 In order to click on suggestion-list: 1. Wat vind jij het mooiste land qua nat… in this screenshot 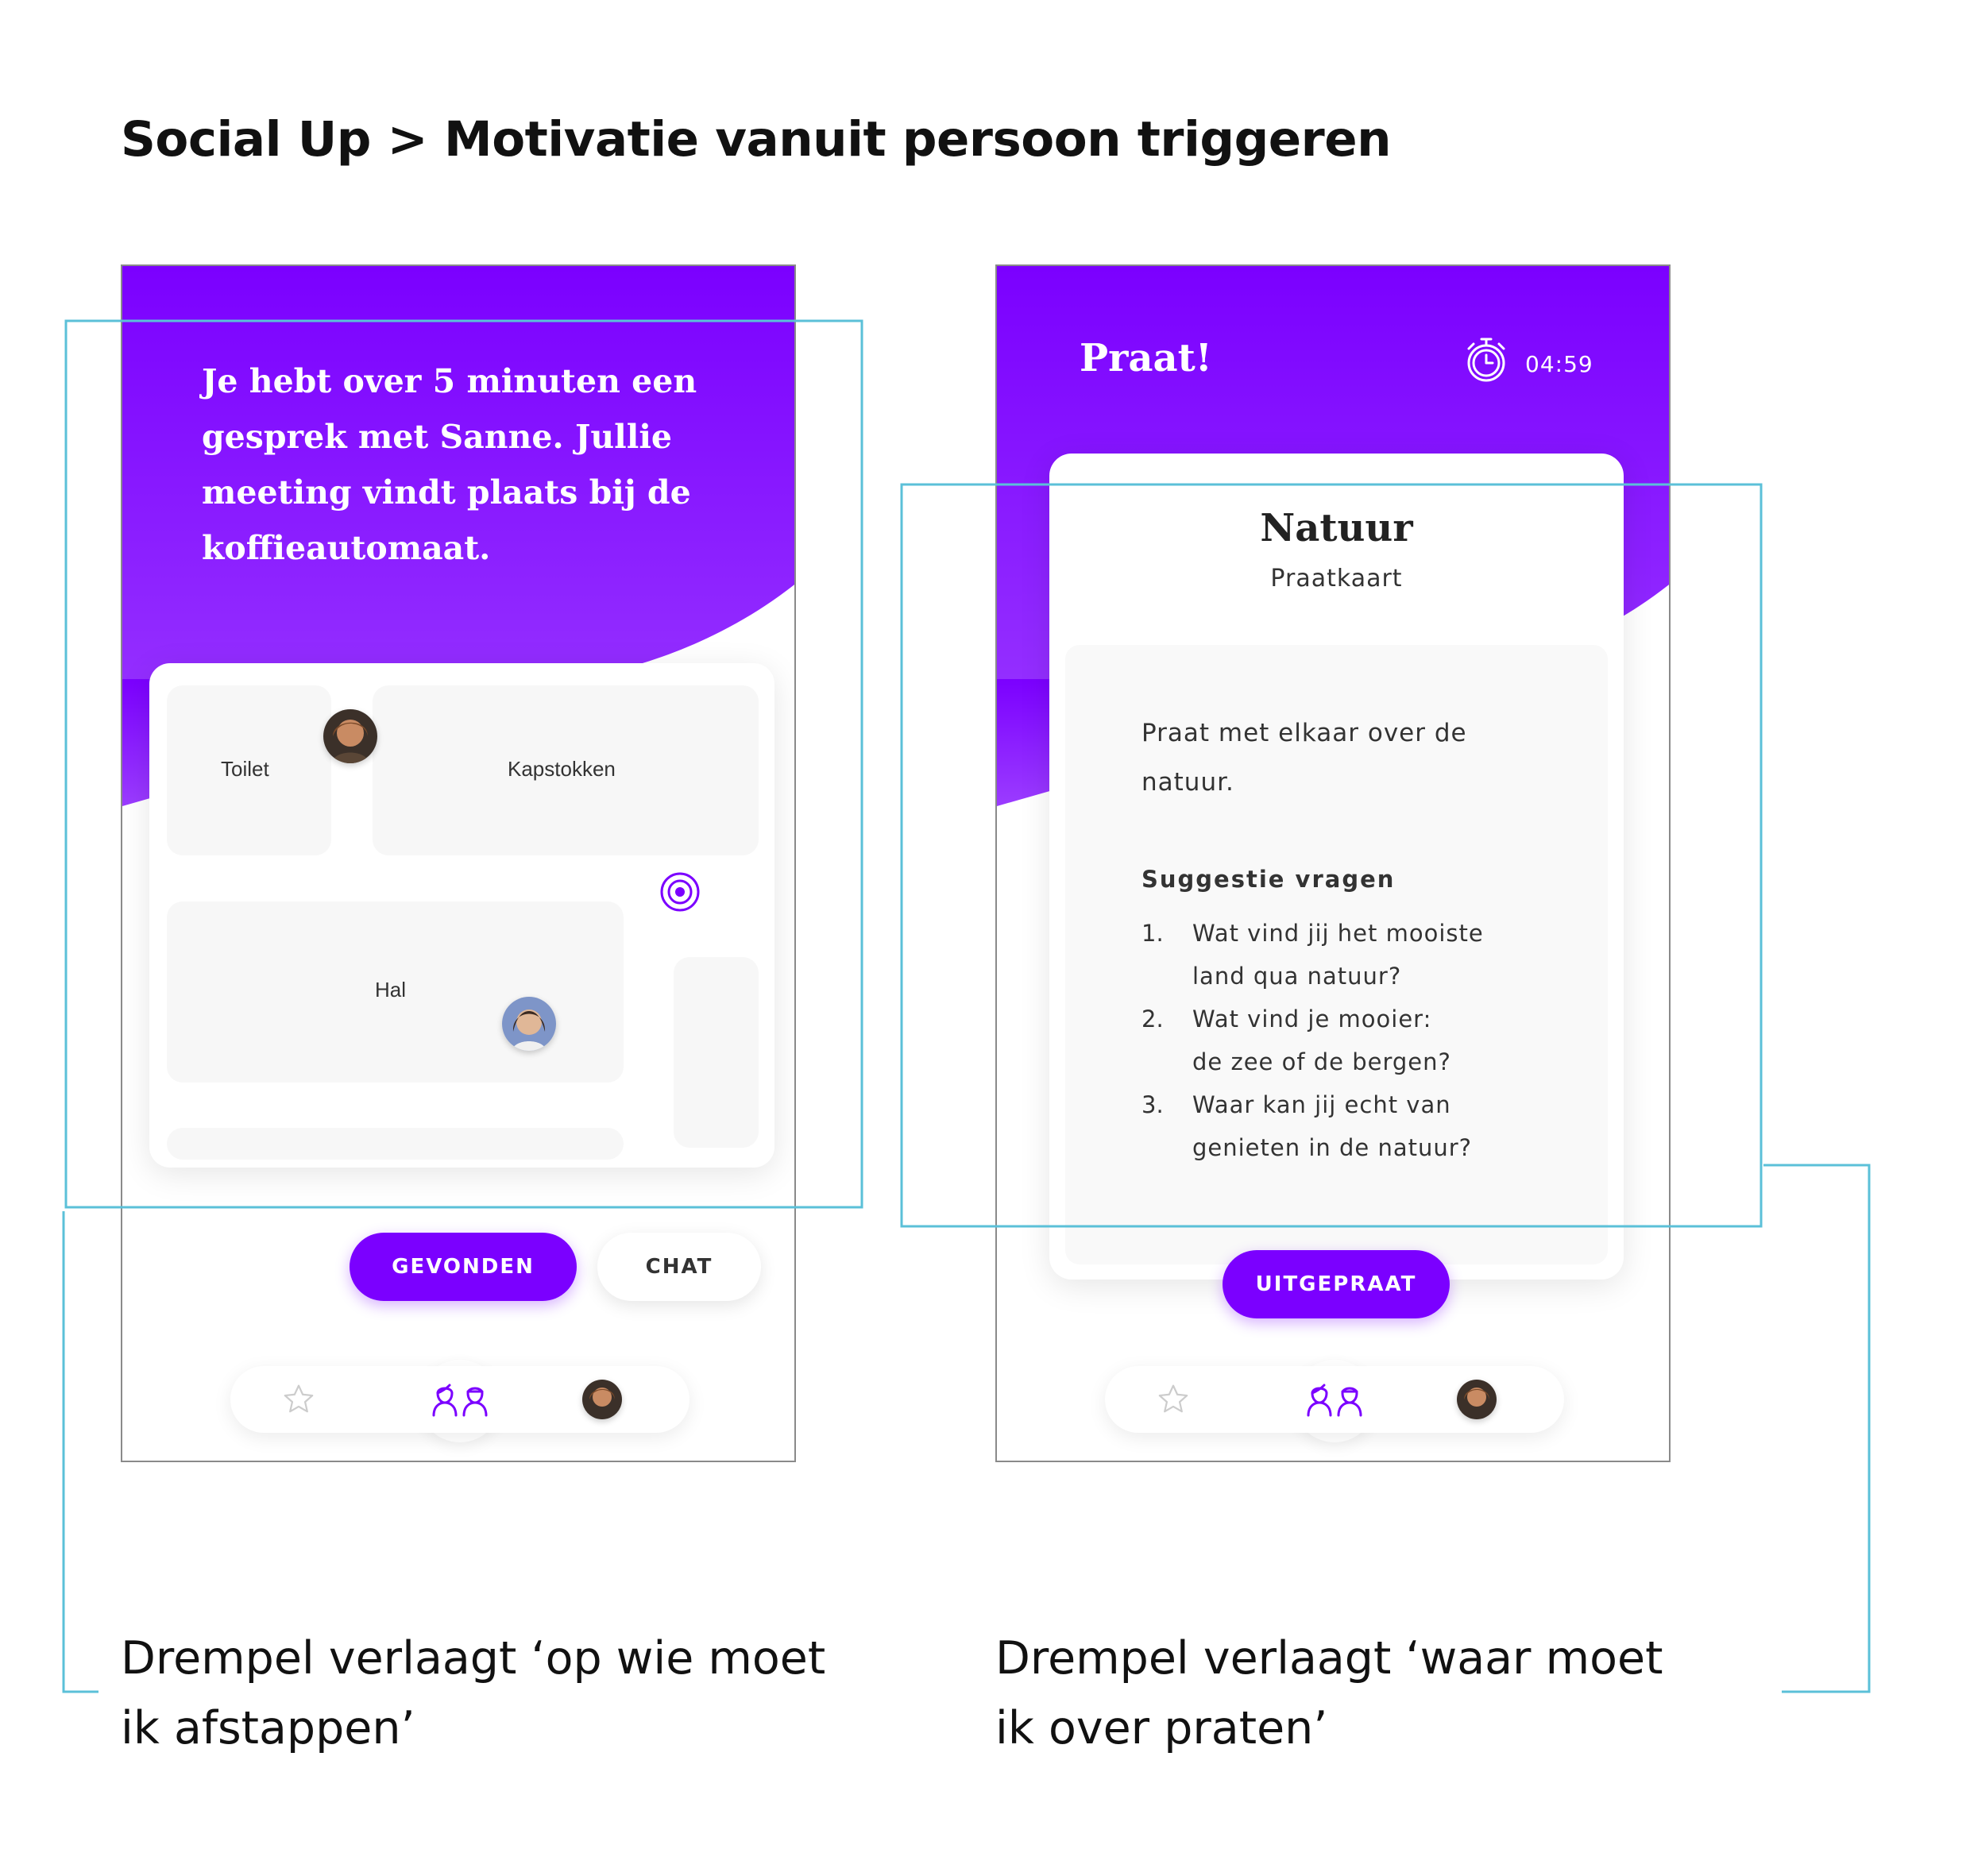, I will do `click(1363, 1040)`.